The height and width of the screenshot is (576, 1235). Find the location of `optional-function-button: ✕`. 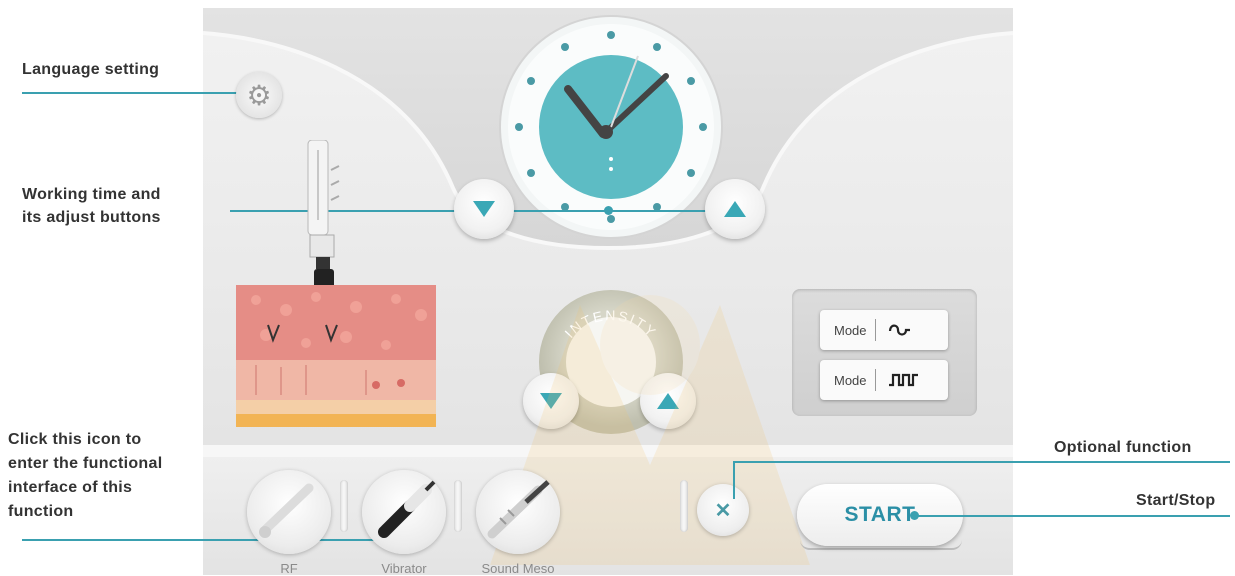

optional-function-button: ✕ is located at coordinates (723, 510).